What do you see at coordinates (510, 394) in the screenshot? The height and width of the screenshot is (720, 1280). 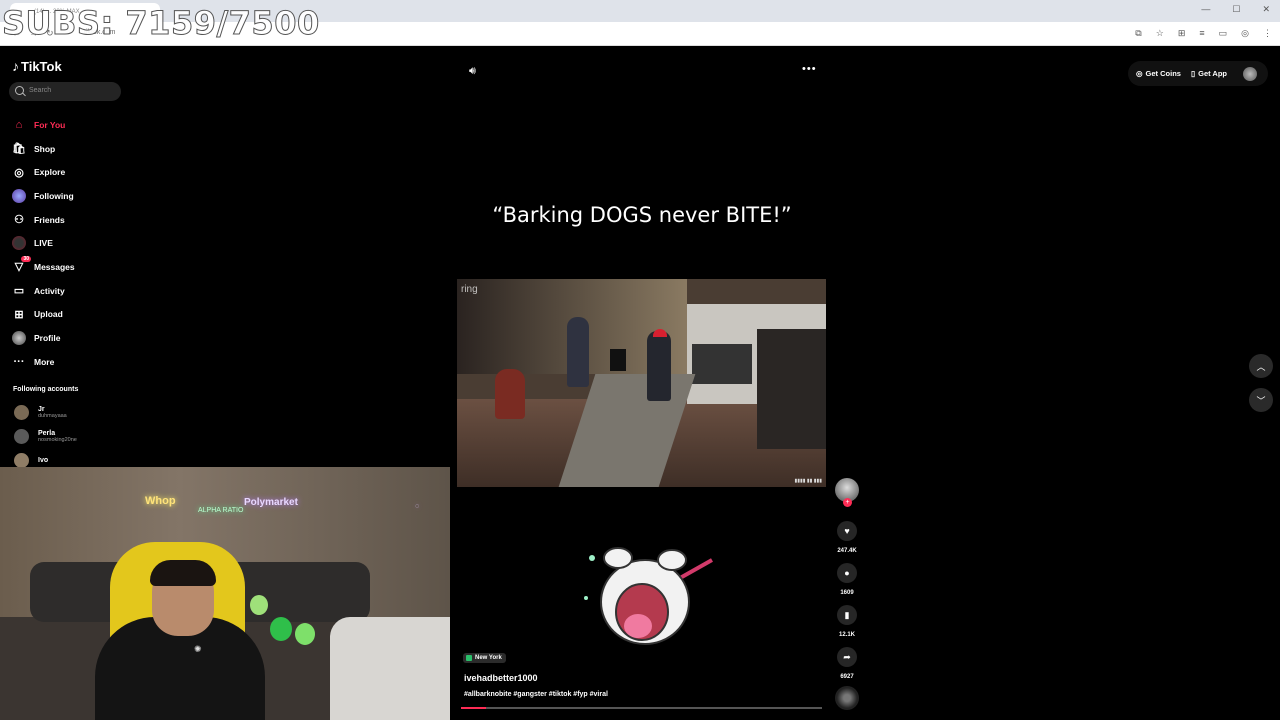 I see `cctv-seated-customer` at bounding box center [510, 394].